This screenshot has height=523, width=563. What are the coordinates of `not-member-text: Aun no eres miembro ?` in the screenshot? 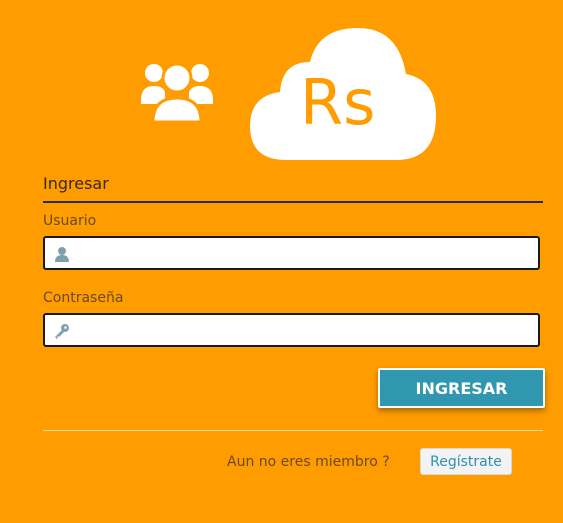 It's located at (308, 462).